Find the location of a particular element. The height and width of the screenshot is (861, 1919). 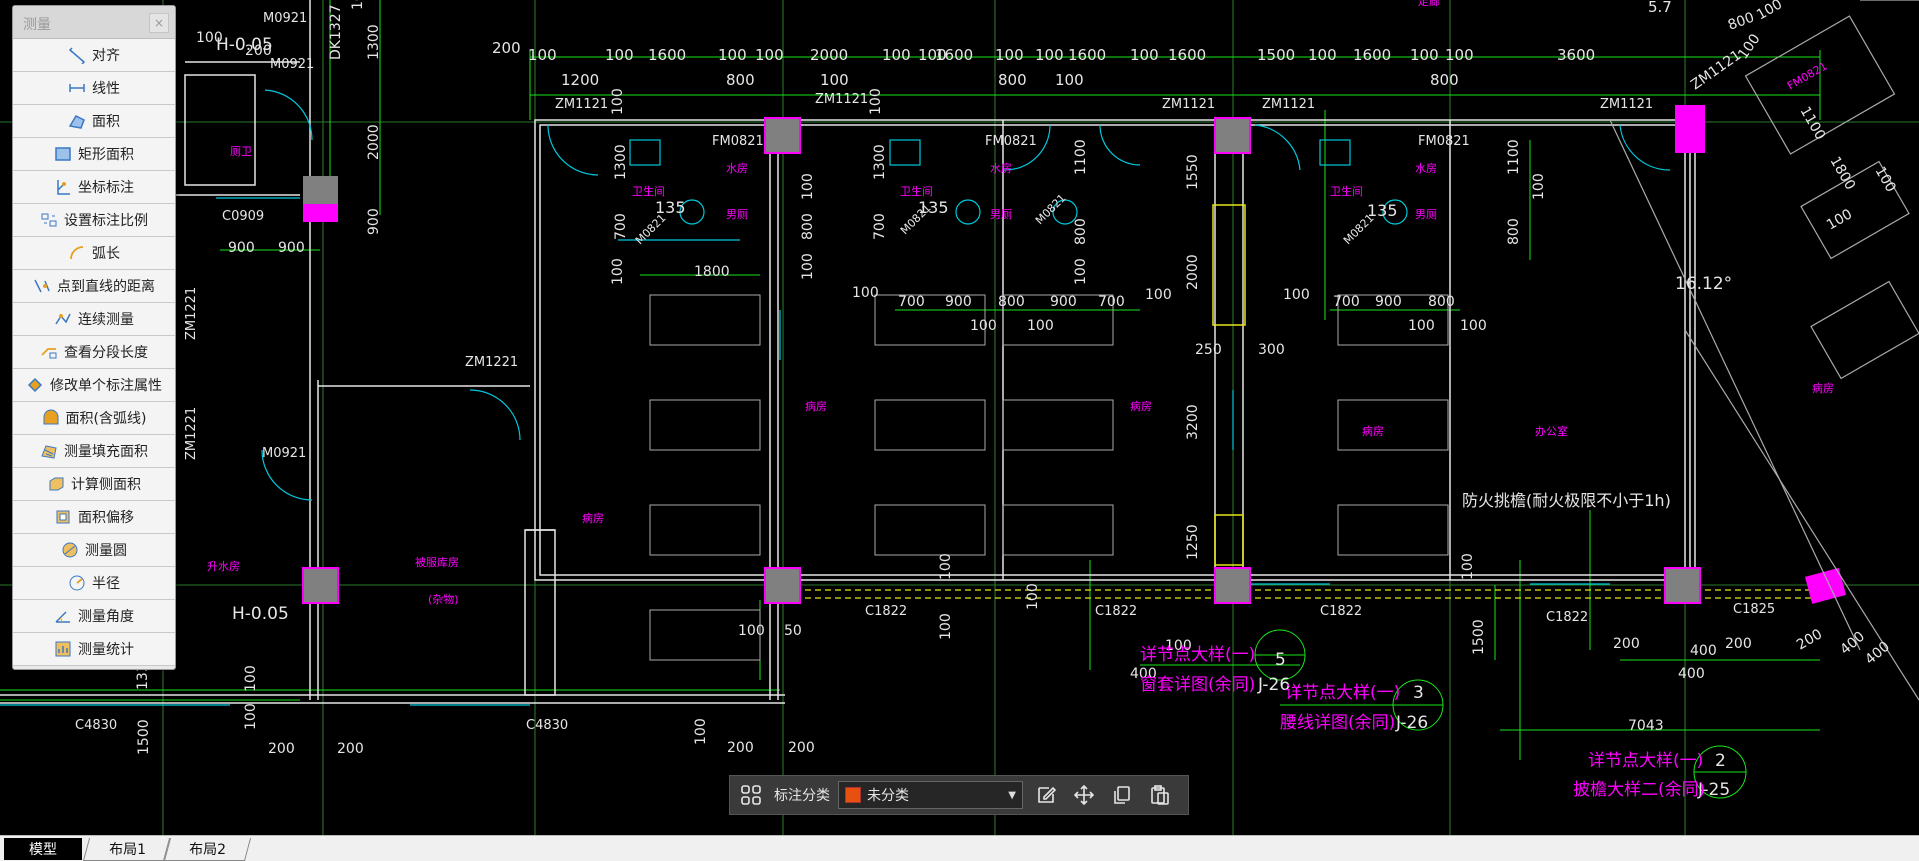

tab-layout1: 布局1 is located at coordinates (127, 849).